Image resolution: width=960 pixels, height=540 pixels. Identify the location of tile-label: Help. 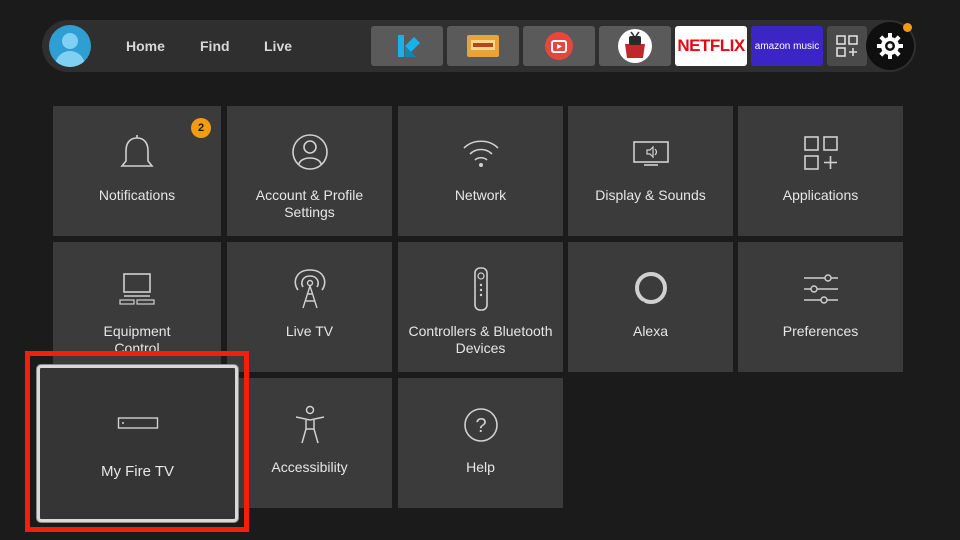
(480, 467).